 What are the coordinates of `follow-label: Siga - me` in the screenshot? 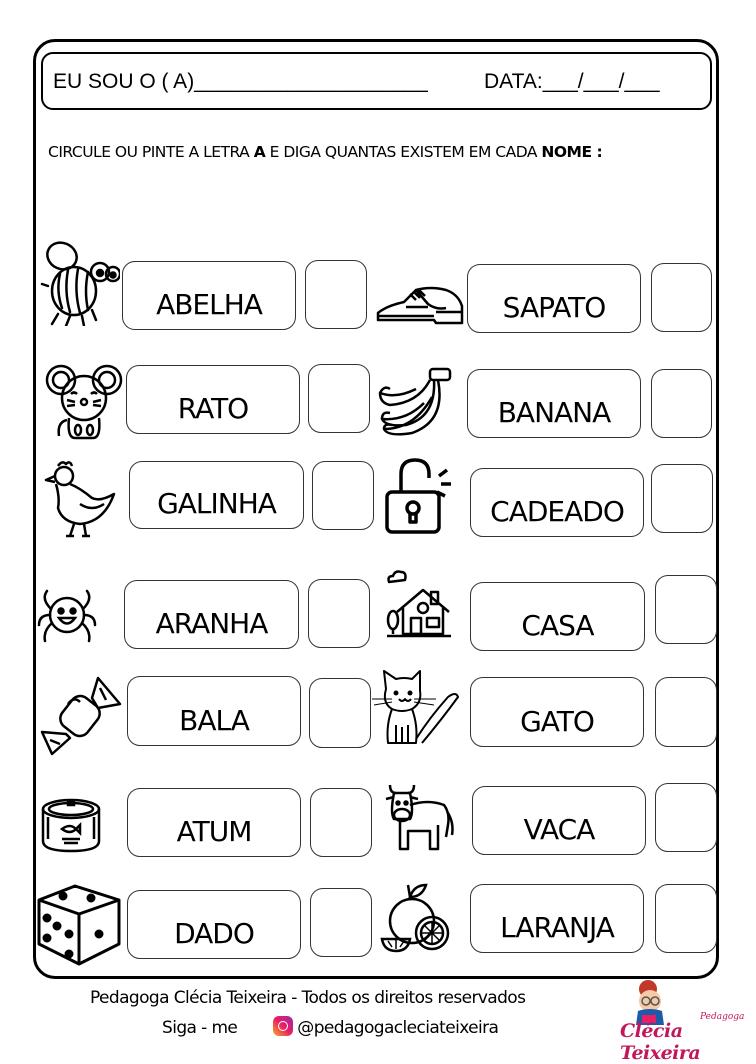 It's located at (200, 1028).